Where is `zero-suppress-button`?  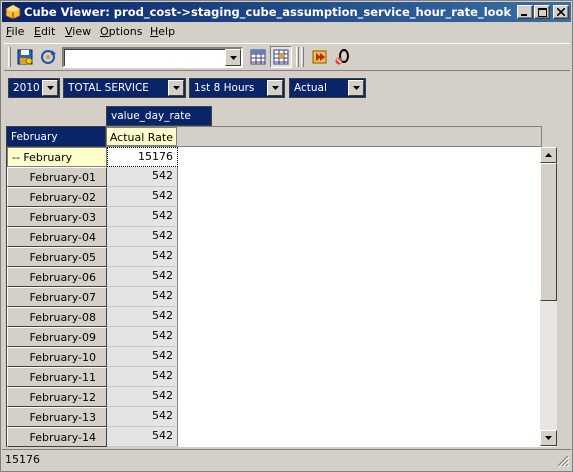 zero-suppress-button is located at coordinates (343, 57).